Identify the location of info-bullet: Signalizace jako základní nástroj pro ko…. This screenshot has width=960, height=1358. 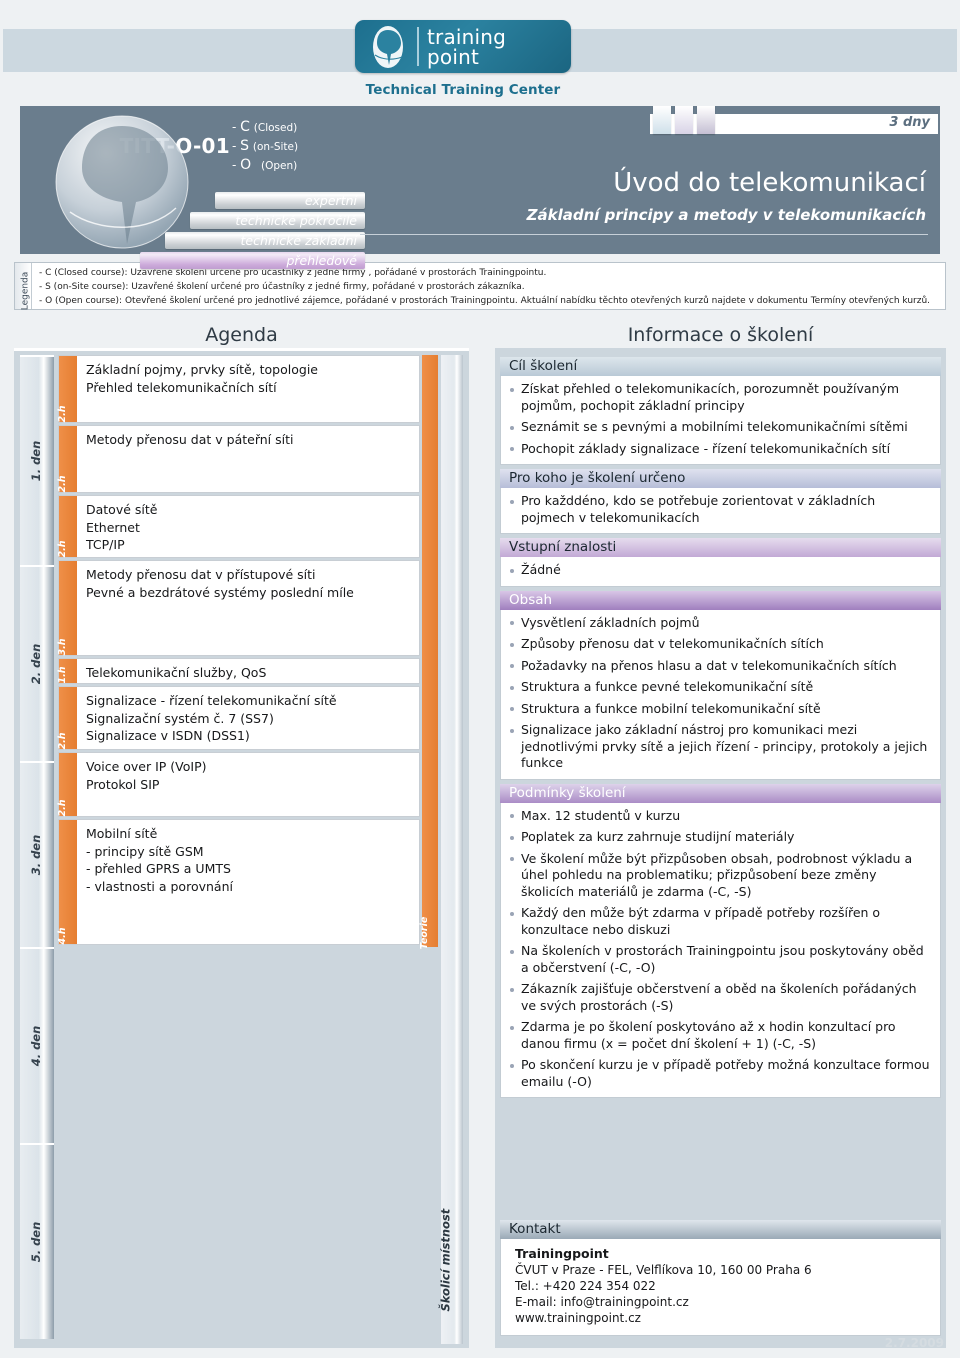
(719, 747).